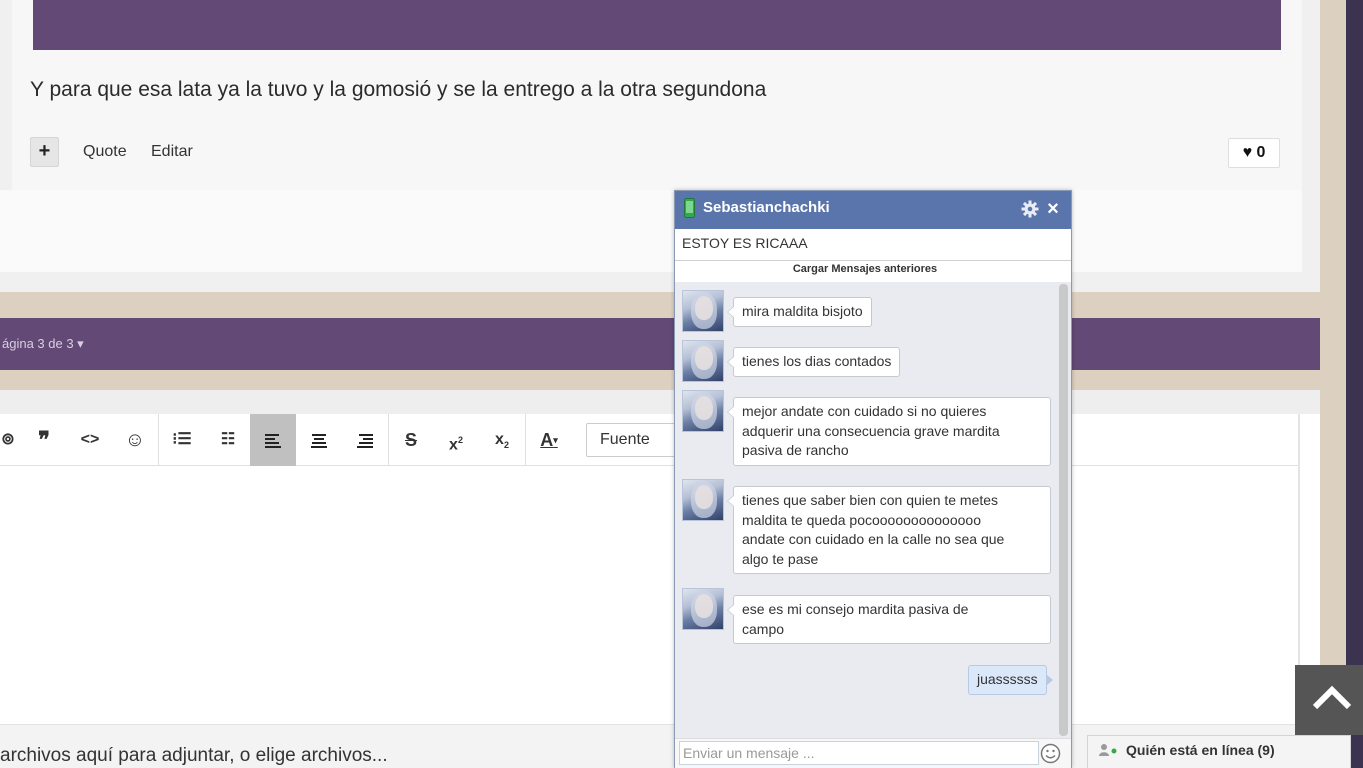 This screenshot has height=768, width=1363. What do you see at coordinates (549, 440) in the screenshot?
I see `text-color-icon: A▾` at bounding box center [549, 440].